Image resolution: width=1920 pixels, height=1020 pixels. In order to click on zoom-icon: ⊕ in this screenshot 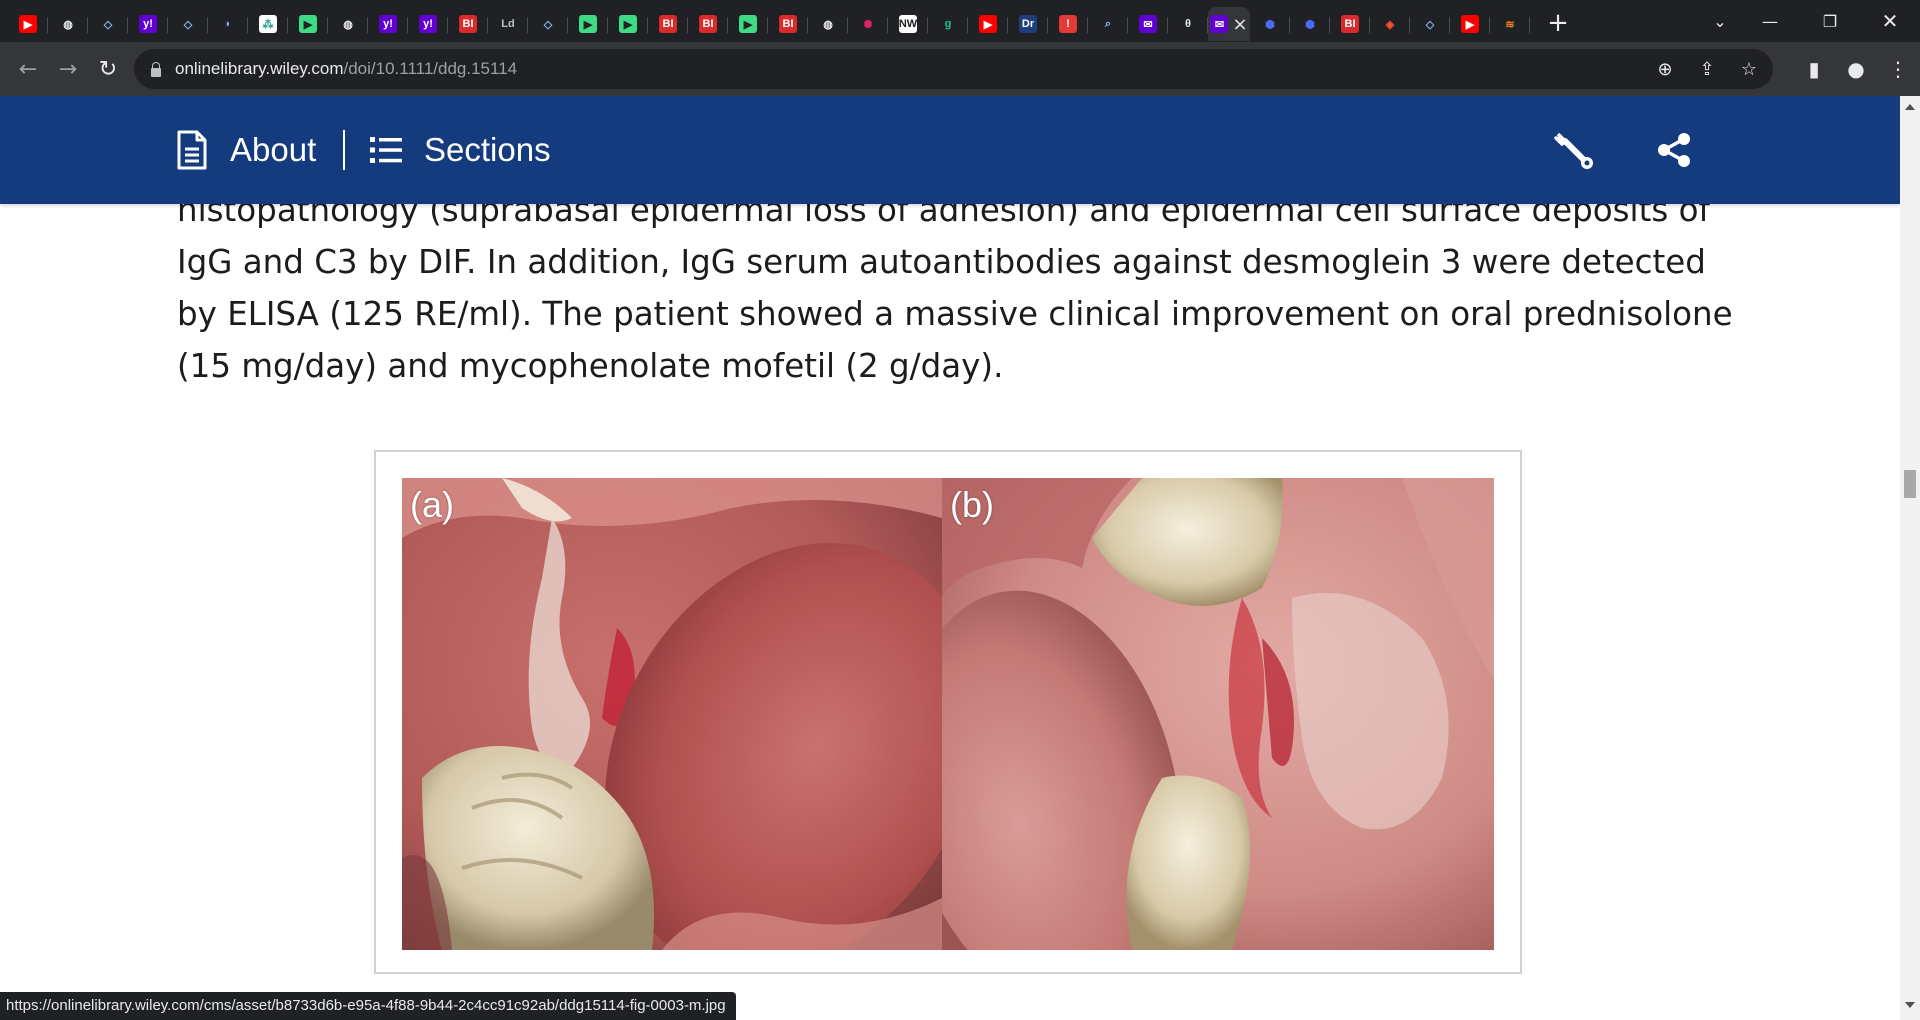, I will do `click(1665, 69)`.